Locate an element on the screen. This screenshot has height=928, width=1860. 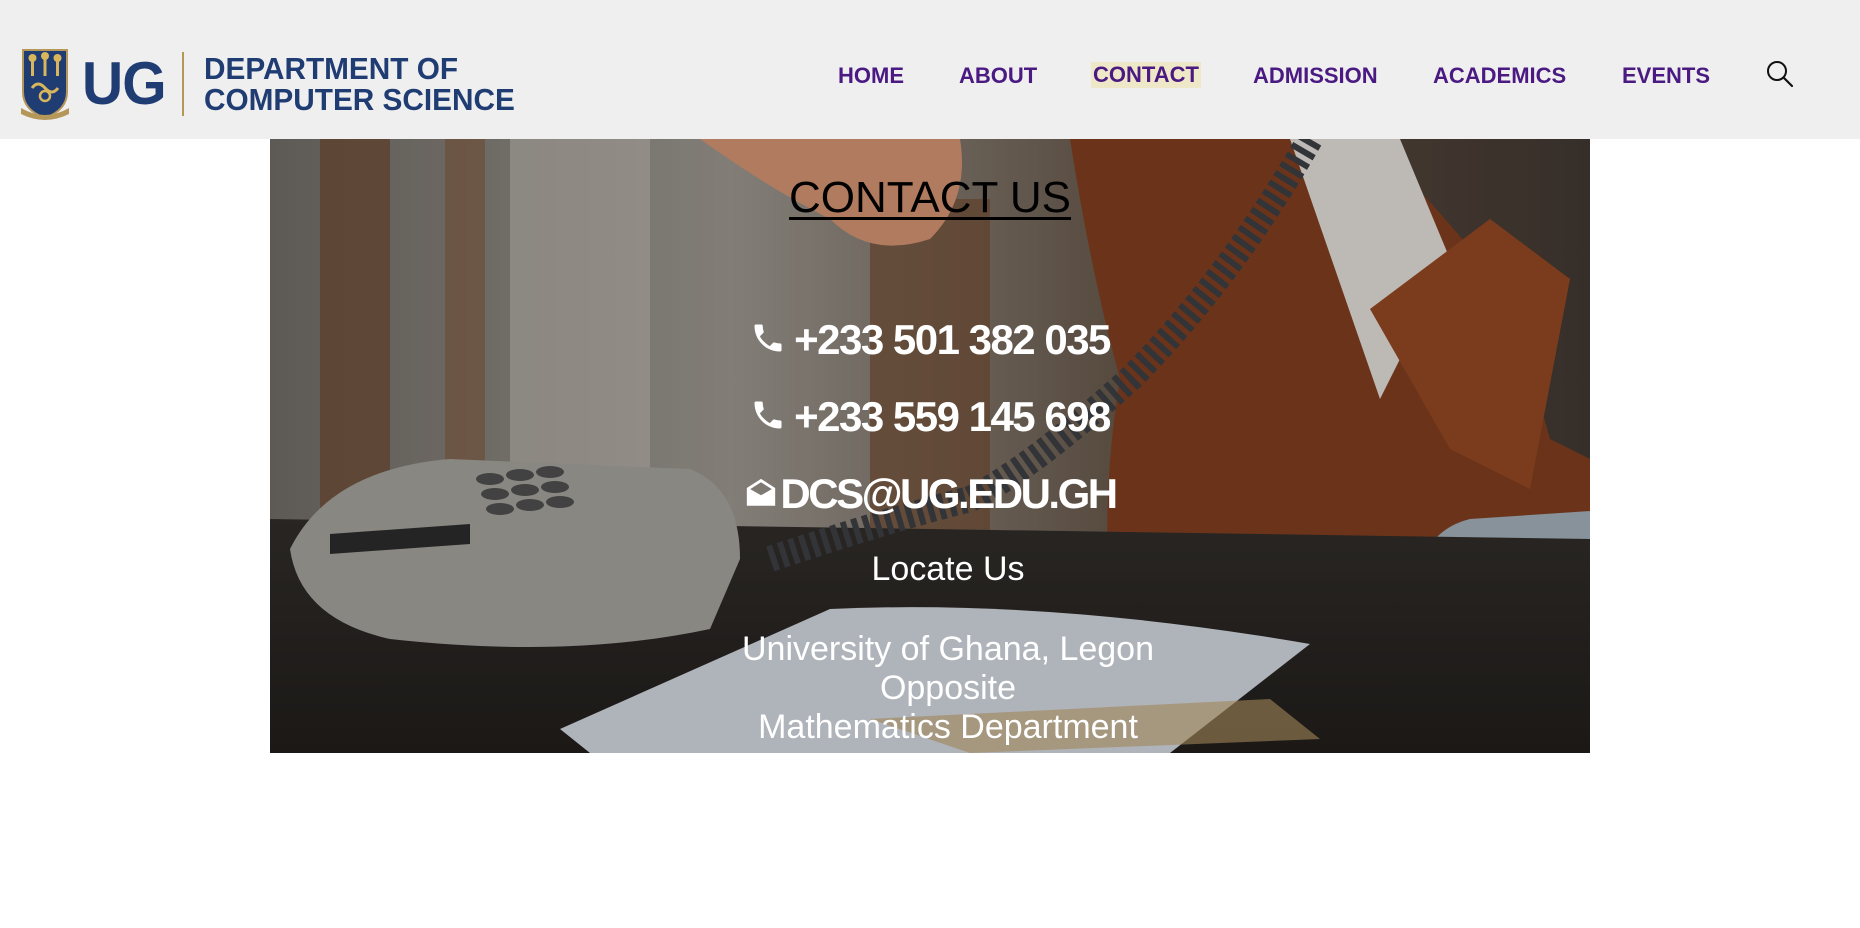
department-name-line1: DEPARTMENT OF is located at coordinates (331, 68).